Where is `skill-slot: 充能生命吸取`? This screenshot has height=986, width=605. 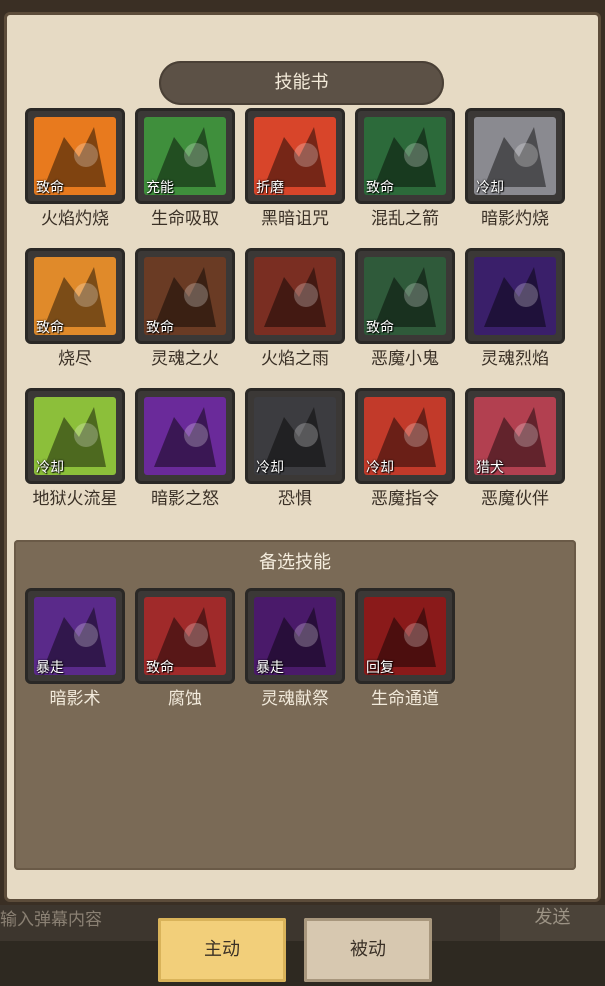 skill-slot: 充能生命吸取 is located at coordinates (185, 168).